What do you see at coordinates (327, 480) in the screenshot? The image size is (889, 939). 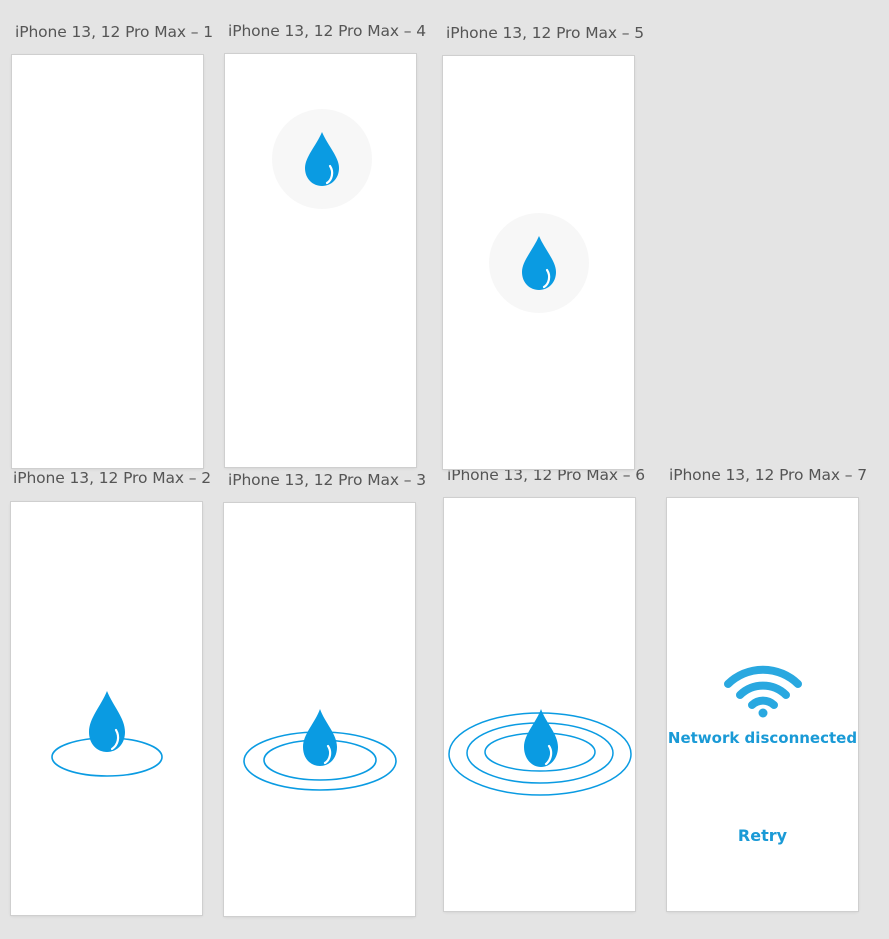 I see `artboard-label-3: iPhone 13, 12 Pro Max – 3` at bounding box center [327, 480].